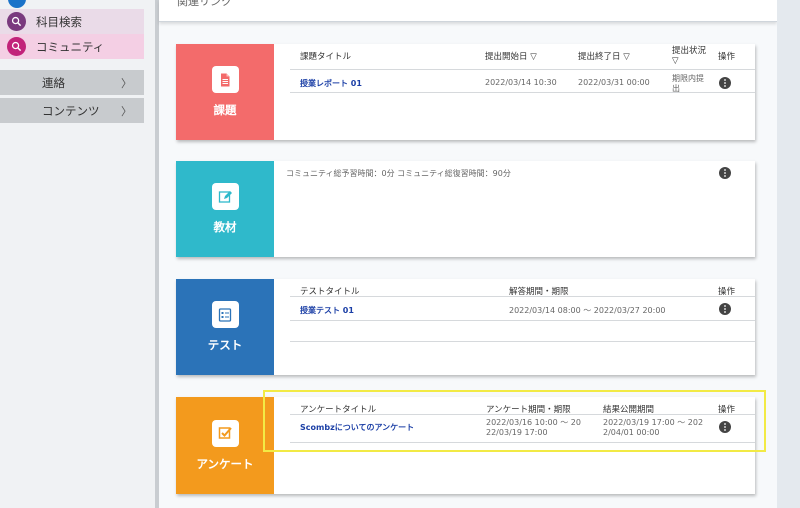 The height and width of the screenshot is (508, 800). I want to click on sidebar-item-label: コンテンツ, so click(71, 110).